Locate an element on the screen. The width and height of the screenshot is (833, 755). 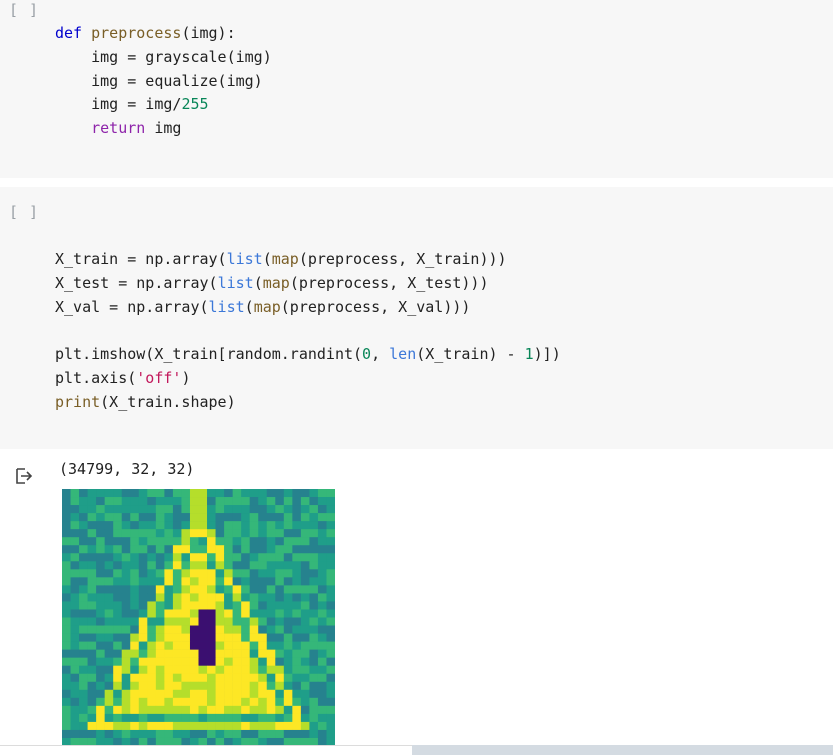
code-line: img = img/255 is located at coordinates (132, 104).